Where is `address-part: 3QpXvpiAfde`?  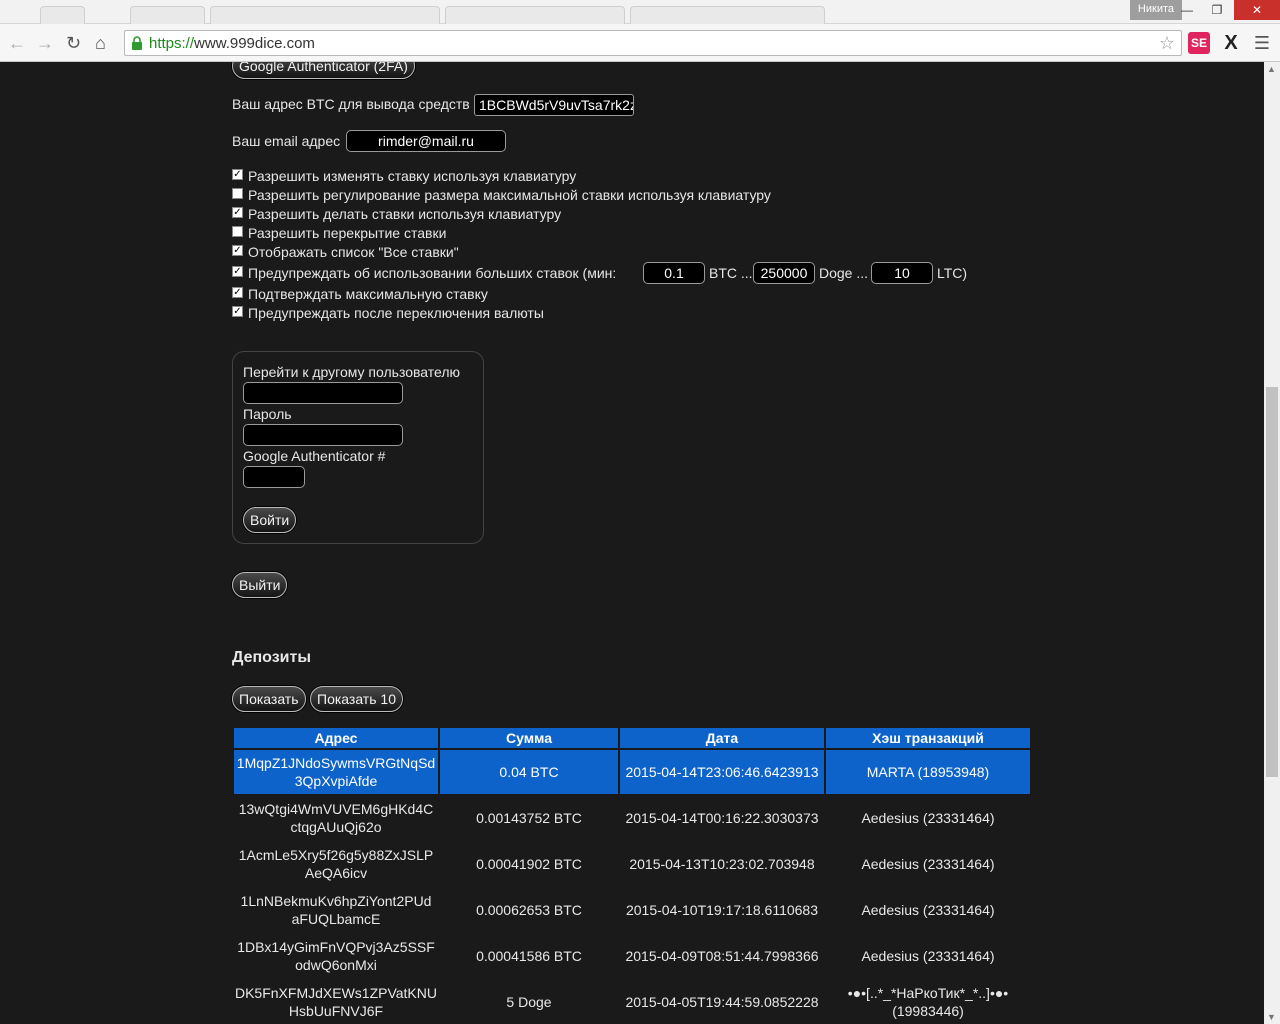 address-part: 3QpXvpiAfde is located at coordinates (336, 781).